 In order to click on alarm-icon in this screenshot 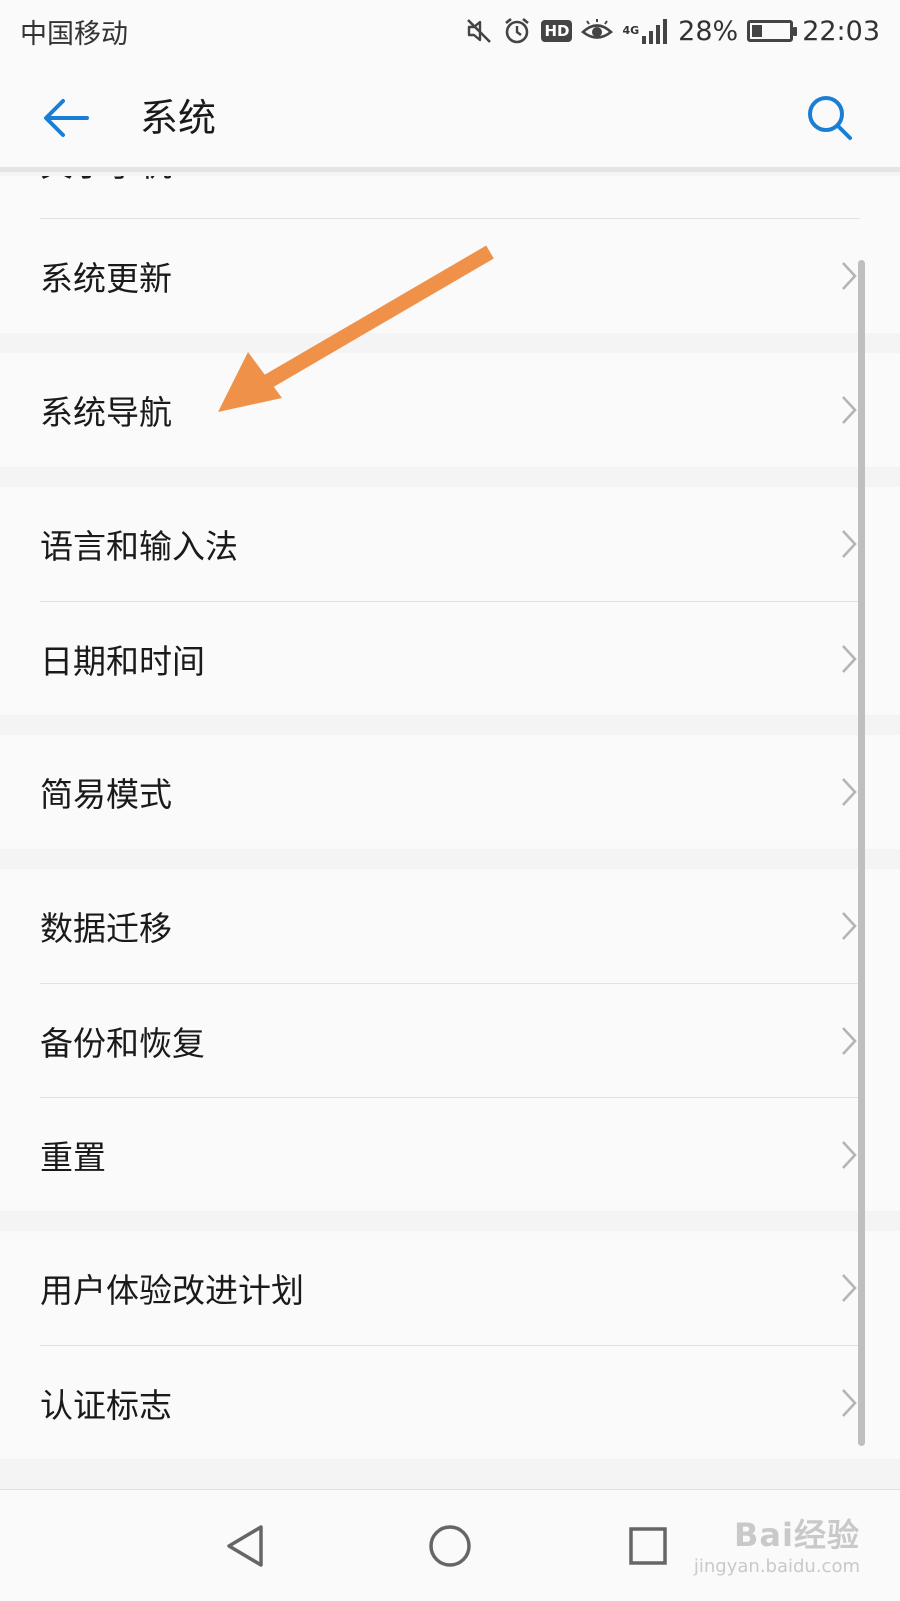, I will do `click(517, 31)`.